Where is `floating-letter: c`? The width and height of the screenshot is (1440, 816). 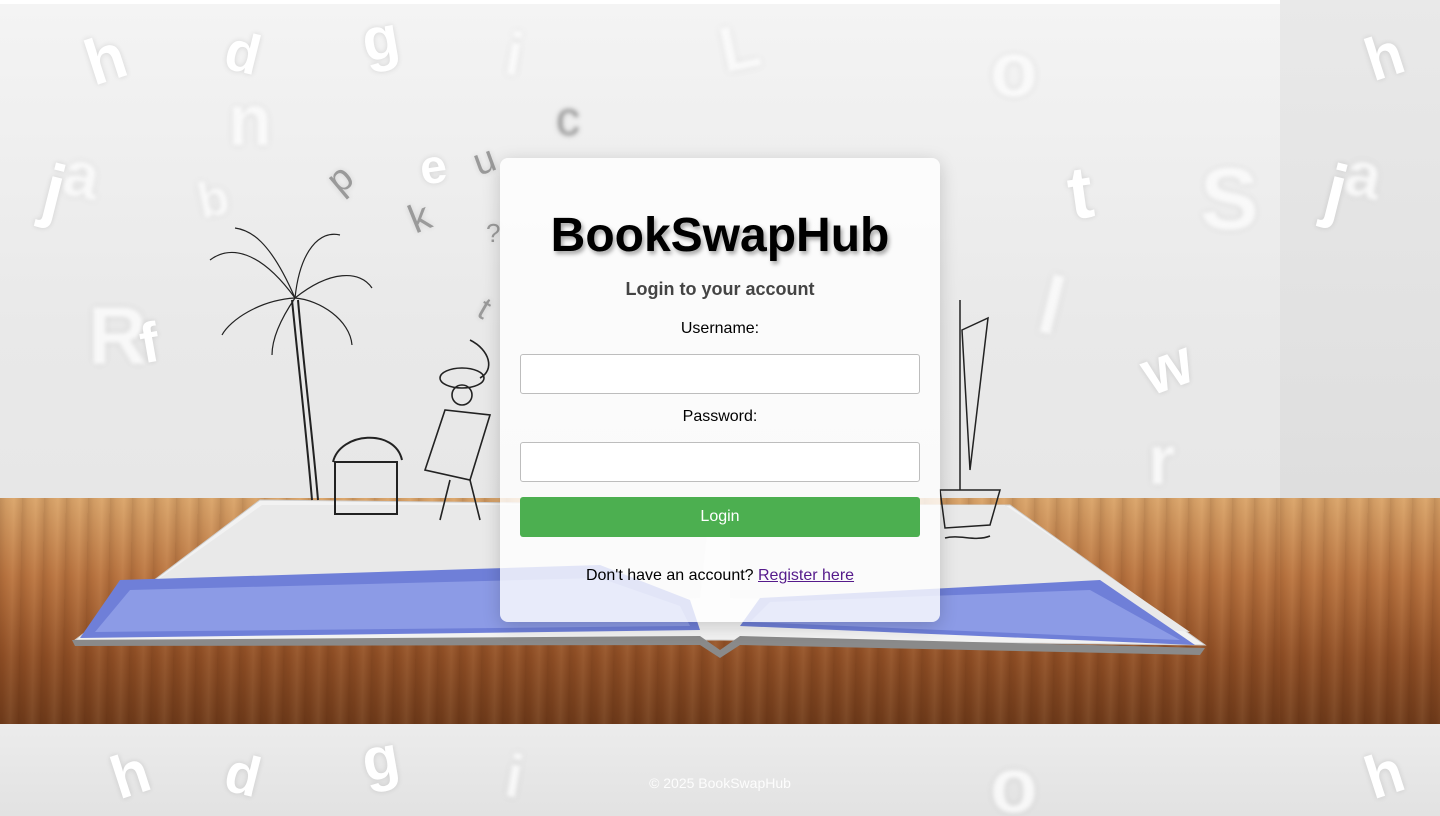 floating-letter: c is located at coordinates (568, 119).